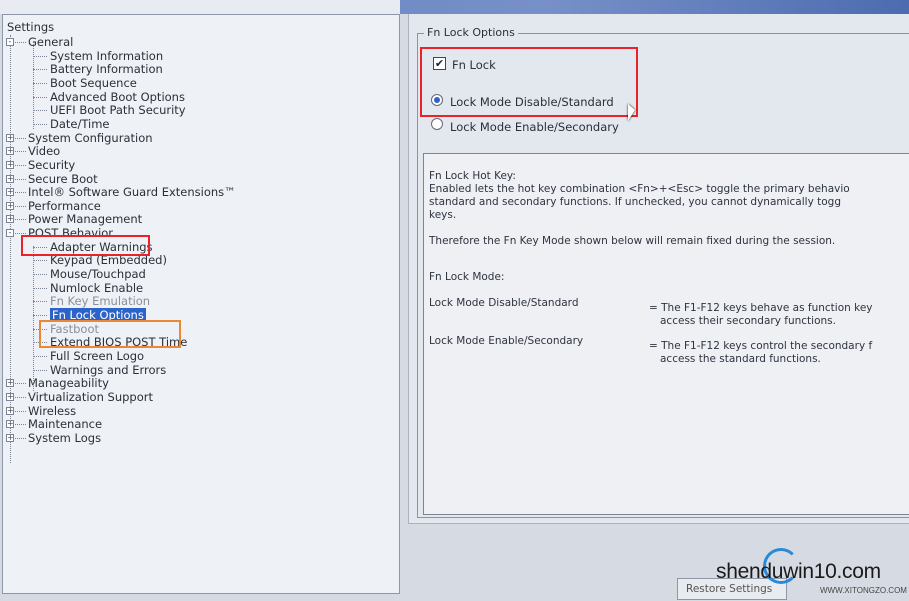 The width and height of the screenshot is (909, 601). Describe the element at coordinates (471, 32) in the screenshot. I see `group-title: Fn Lock Options` at that location.